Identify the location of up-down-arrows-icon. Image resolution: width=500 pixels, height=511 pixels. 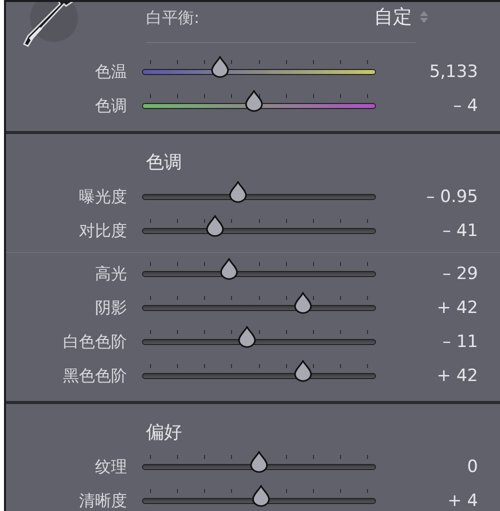
(424, 17).